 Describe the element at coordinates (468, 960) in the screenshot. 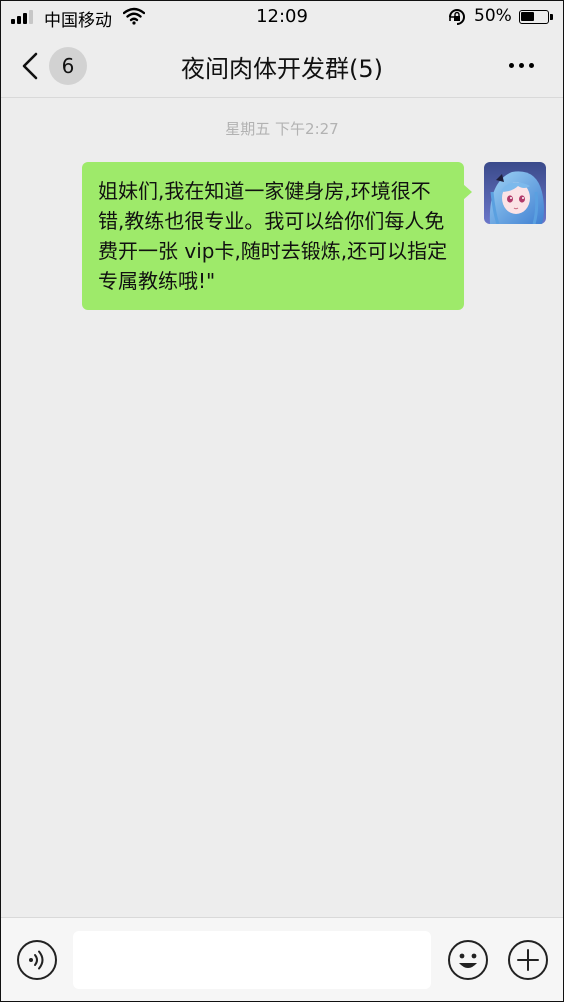

I see `emoji-icon` at that location.